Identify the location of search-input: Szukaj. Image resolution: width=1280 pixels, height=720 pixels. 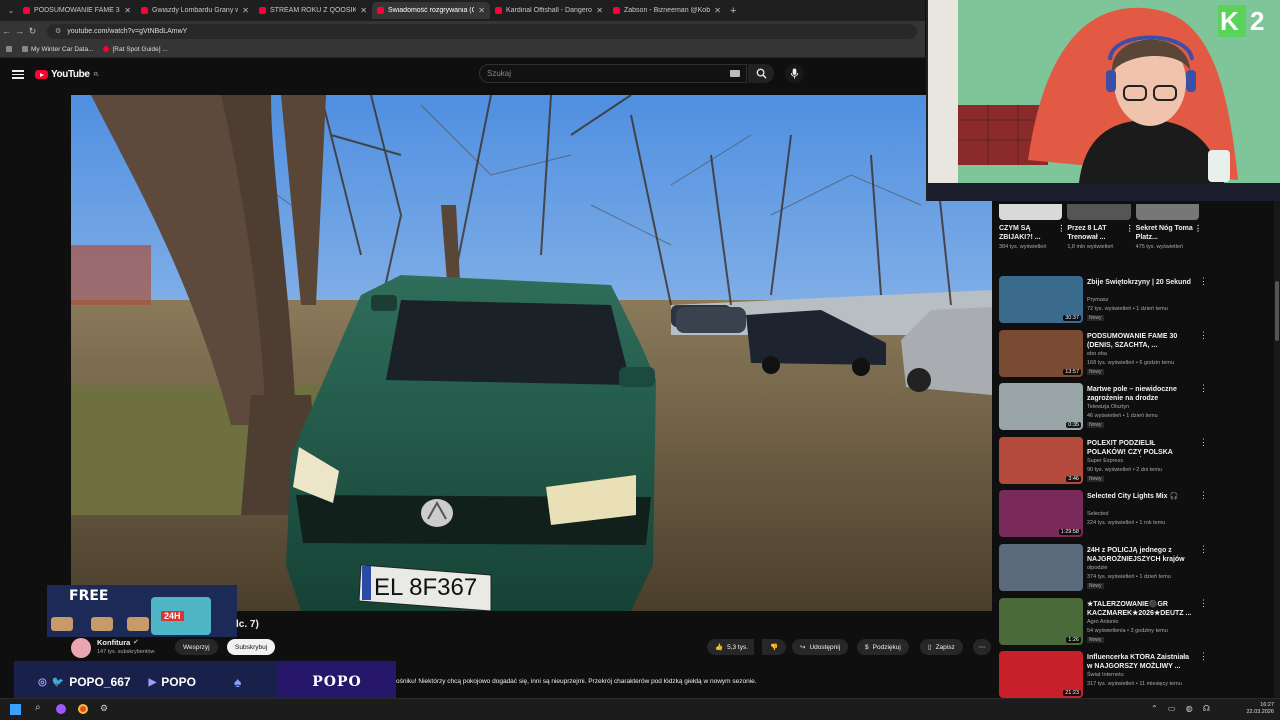
(613, 73).